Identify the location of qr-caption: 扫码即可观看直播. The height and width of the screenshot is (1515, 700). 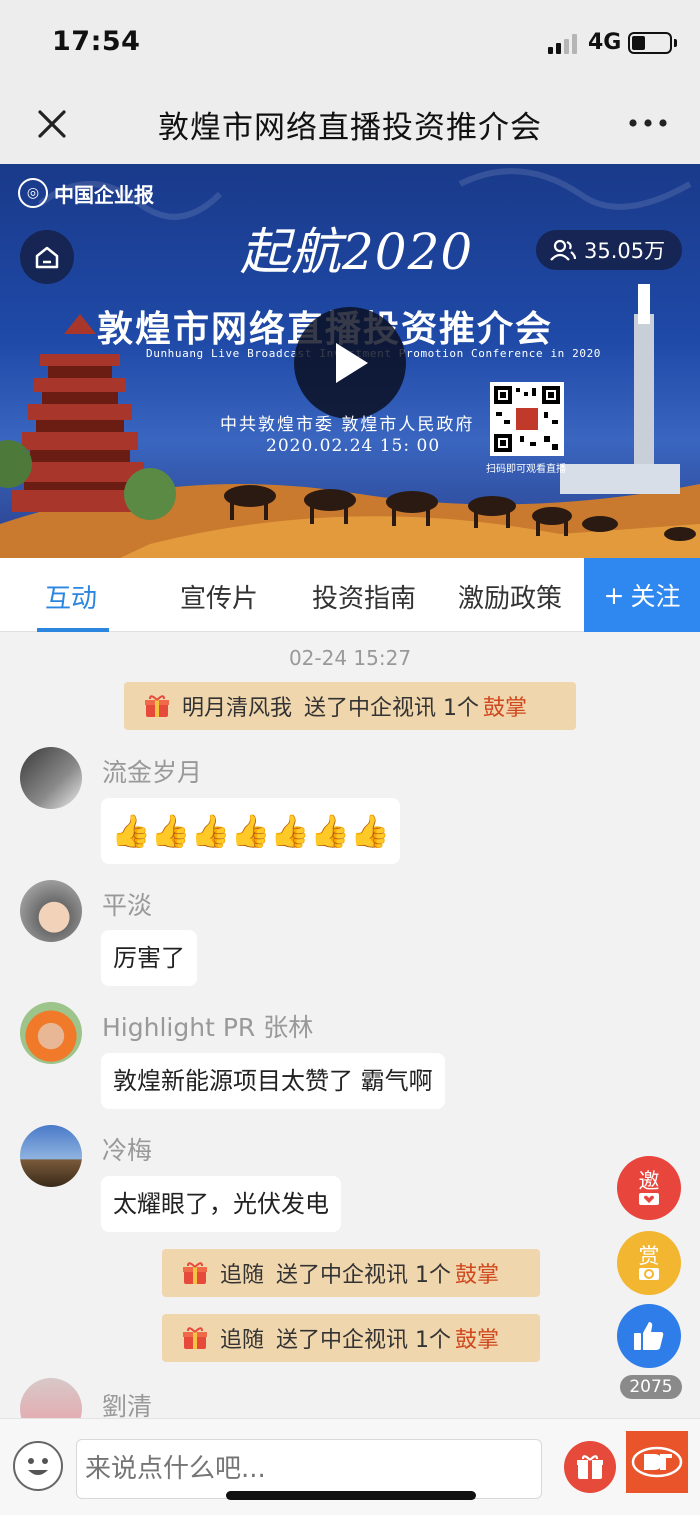
(526, 469).